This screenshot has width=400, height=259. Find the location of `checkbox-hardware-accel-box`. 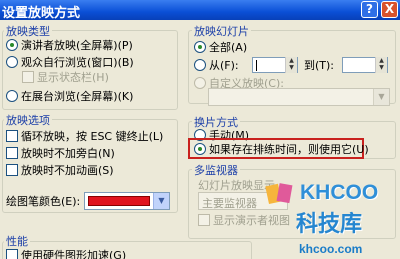

checkbox-hardware-accel-box is located at coordinates (12, 254).